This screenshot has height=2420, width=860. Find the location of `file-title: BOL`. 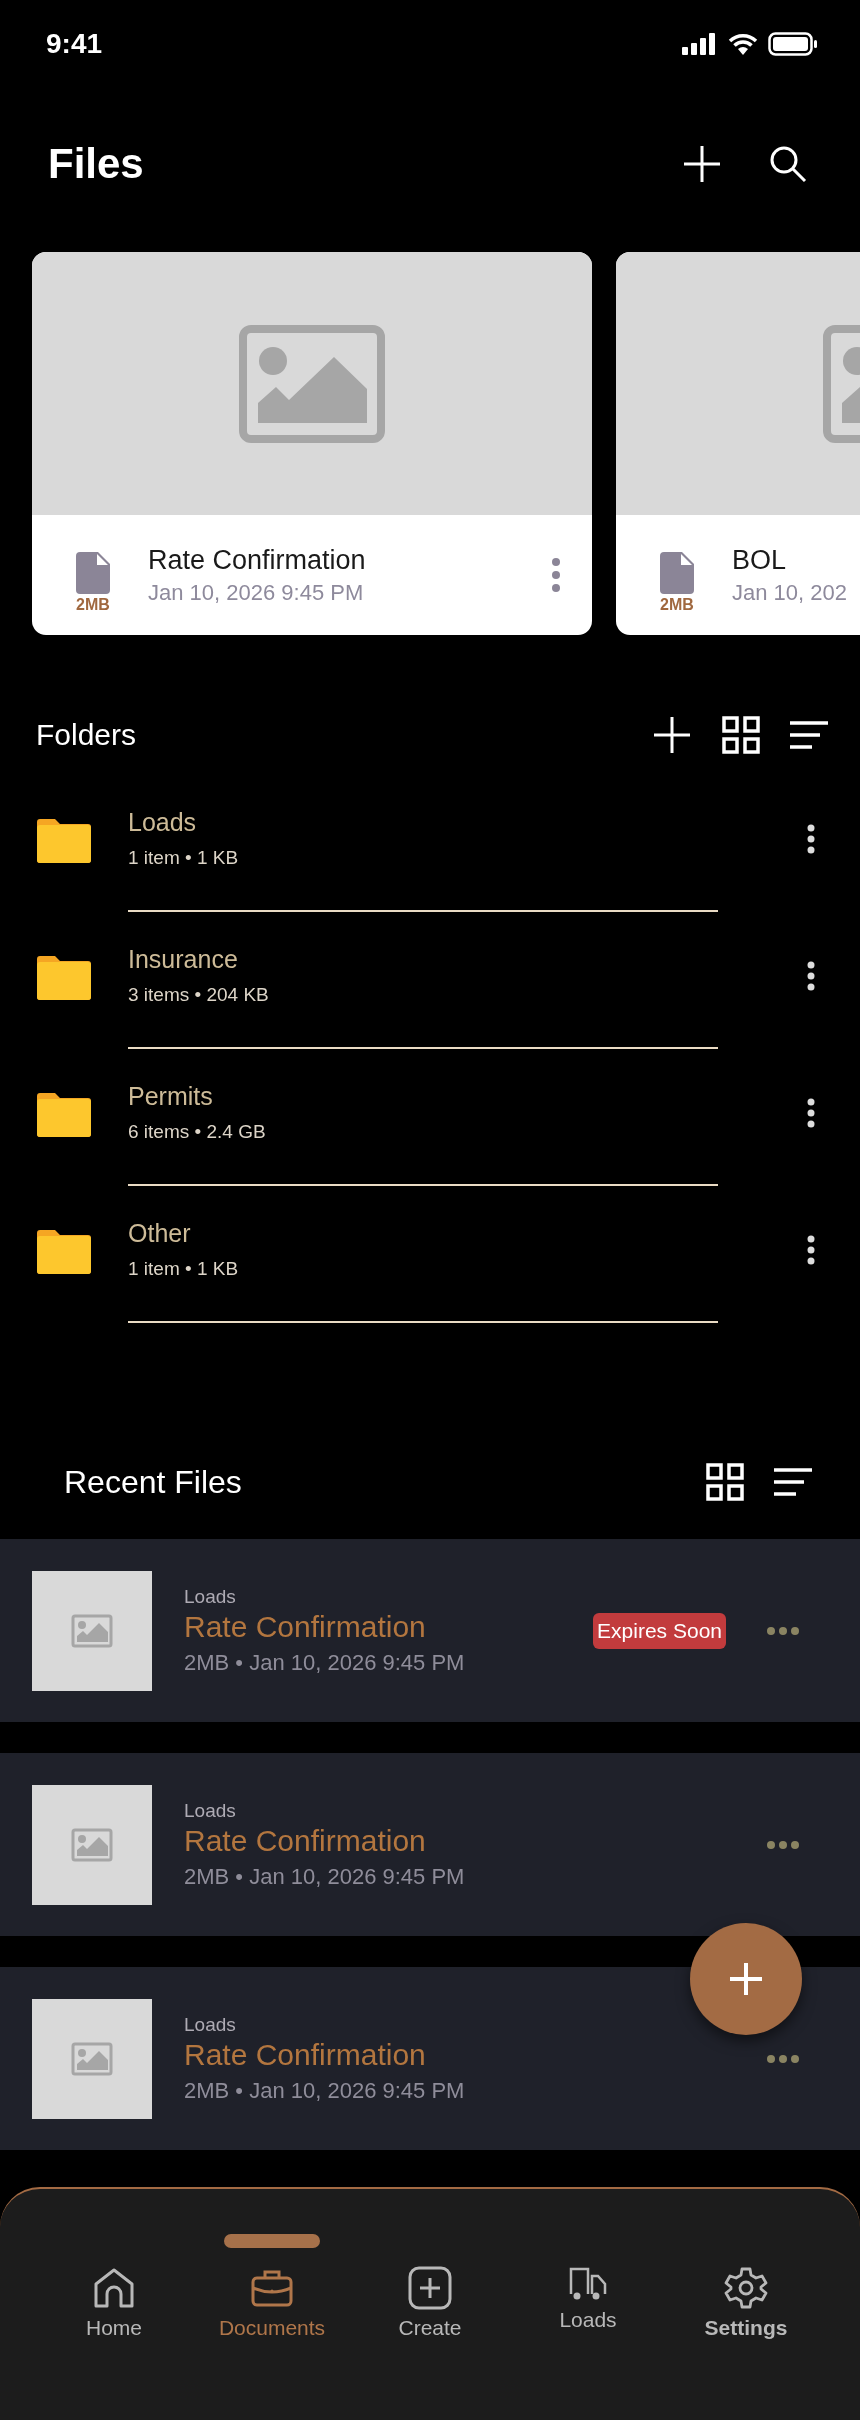

file-title: BOL is located at coordinates (760, 560).